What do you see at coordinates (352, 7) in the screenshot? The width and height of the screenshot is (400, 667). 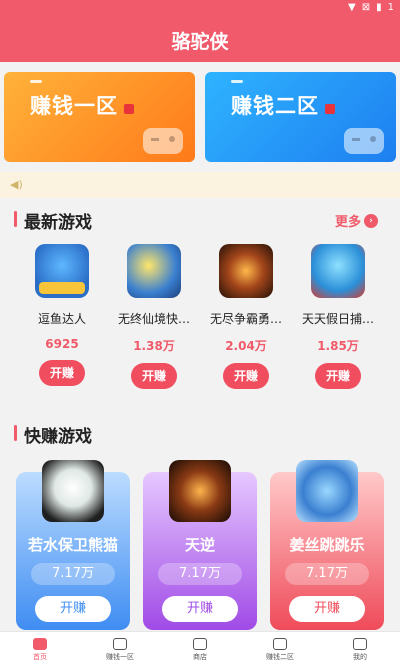 I see `wifi-icon: ▼` at bounding box center [352, 7].